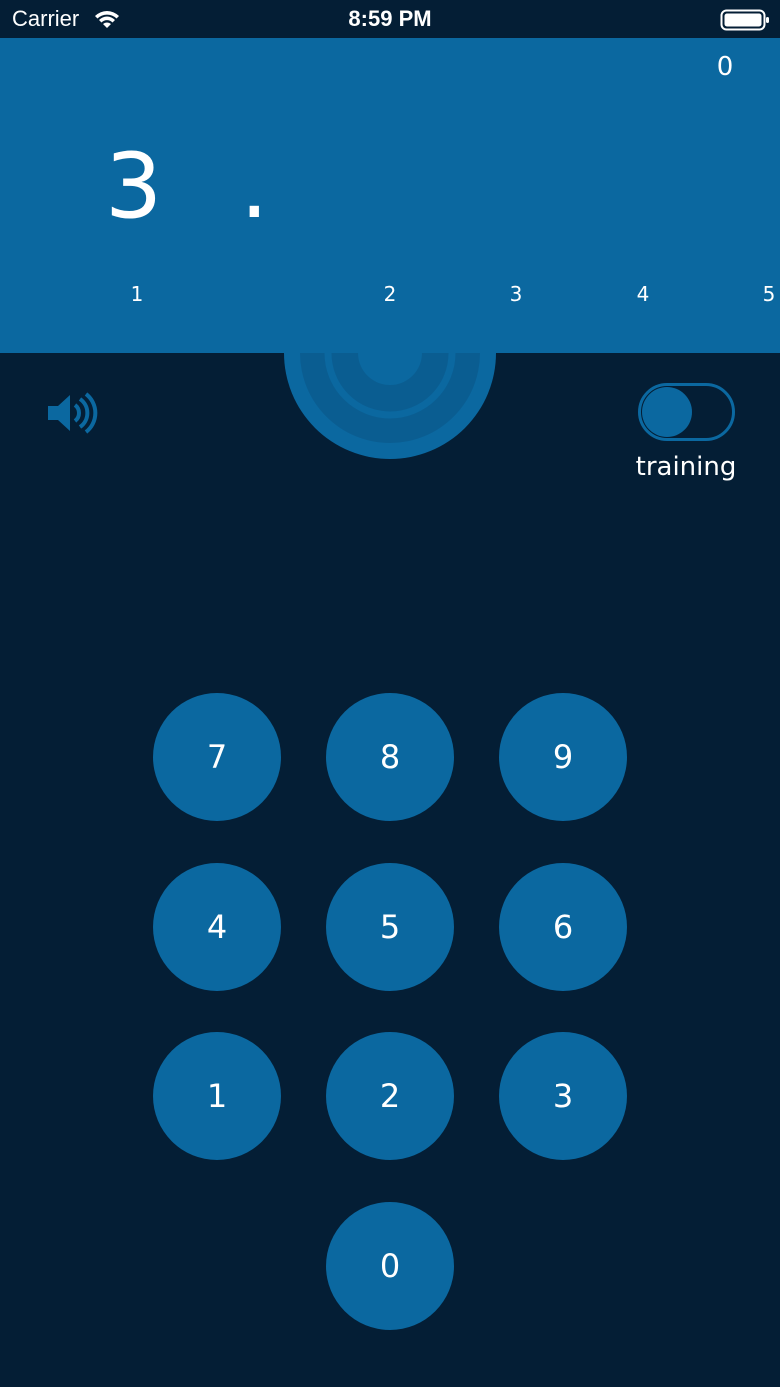 This screenshot has width=780, height=1387. I want to click on training-label: training, so click(686, 467).